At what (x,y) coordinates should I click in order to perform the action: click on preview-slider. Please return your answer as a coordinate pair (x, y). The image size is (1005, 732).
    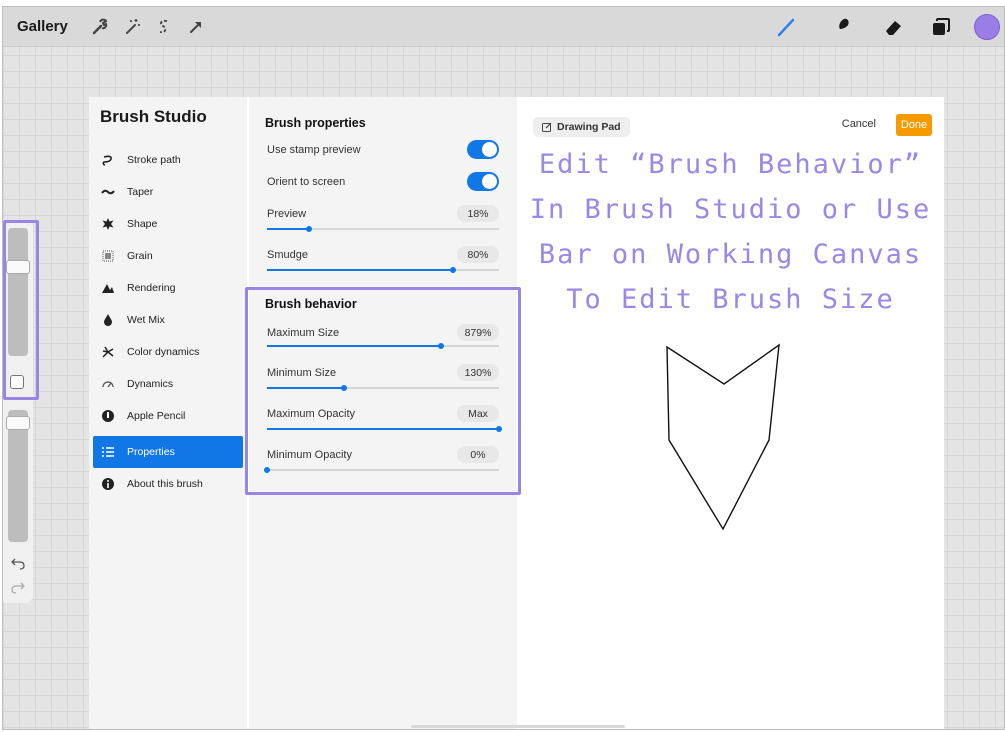
    Looking at the image, I should click on (383, 229).